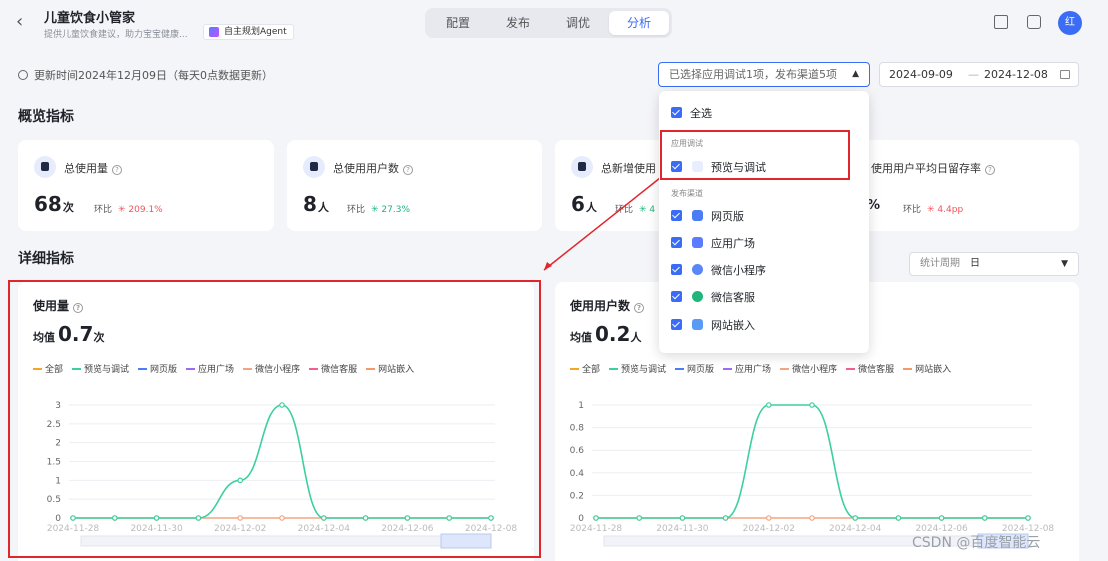 The height and width of the screenshot is (561, 1108). What do you see at coordinates (697, 215) in the screenshot?
I see `web-icon` at bounding box center [697, 215].